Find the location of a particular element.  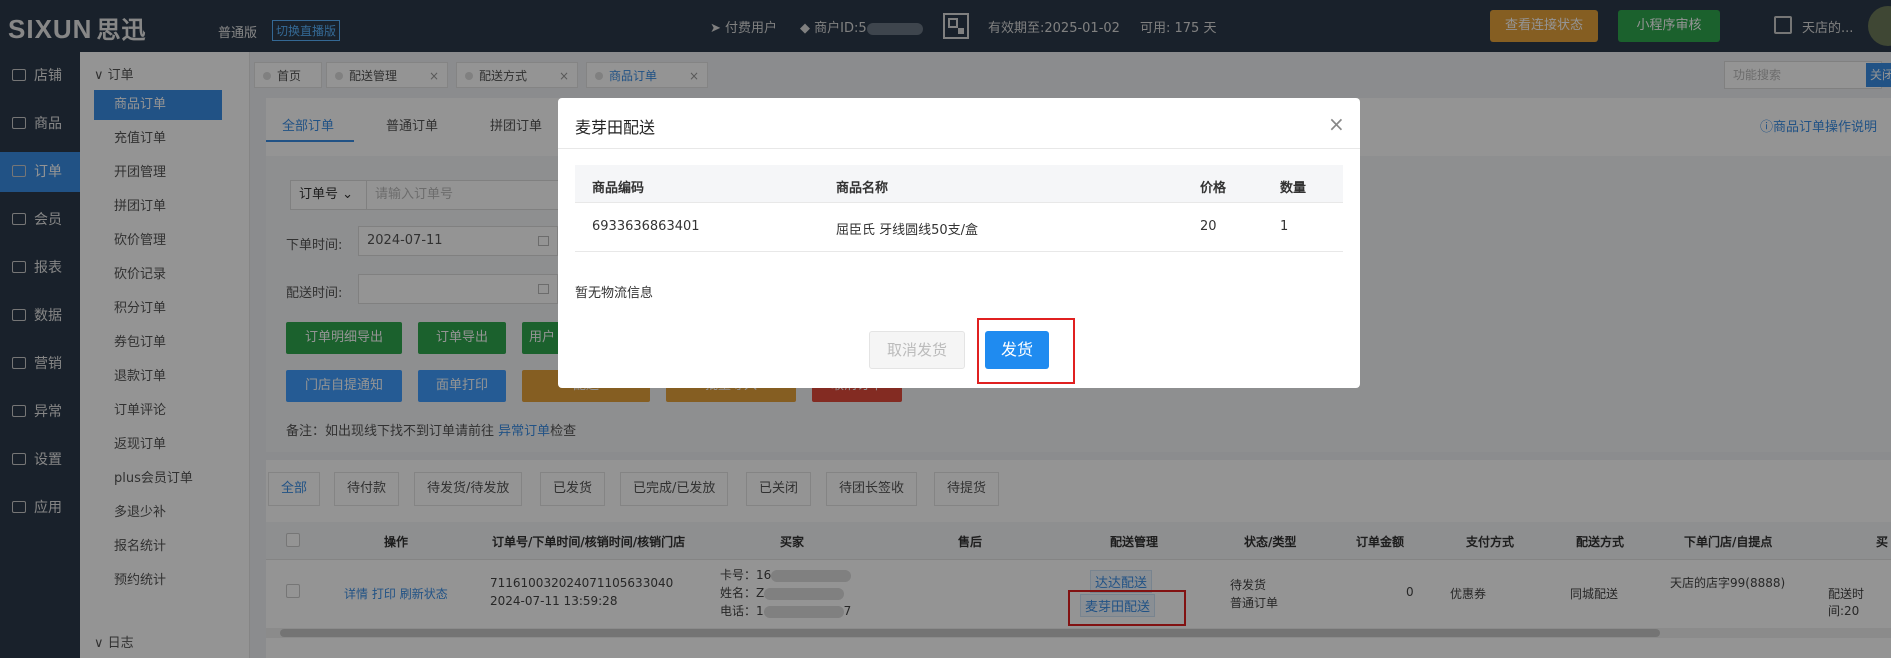

product-code: 6933636863401 is located at coordinates (646, 226).